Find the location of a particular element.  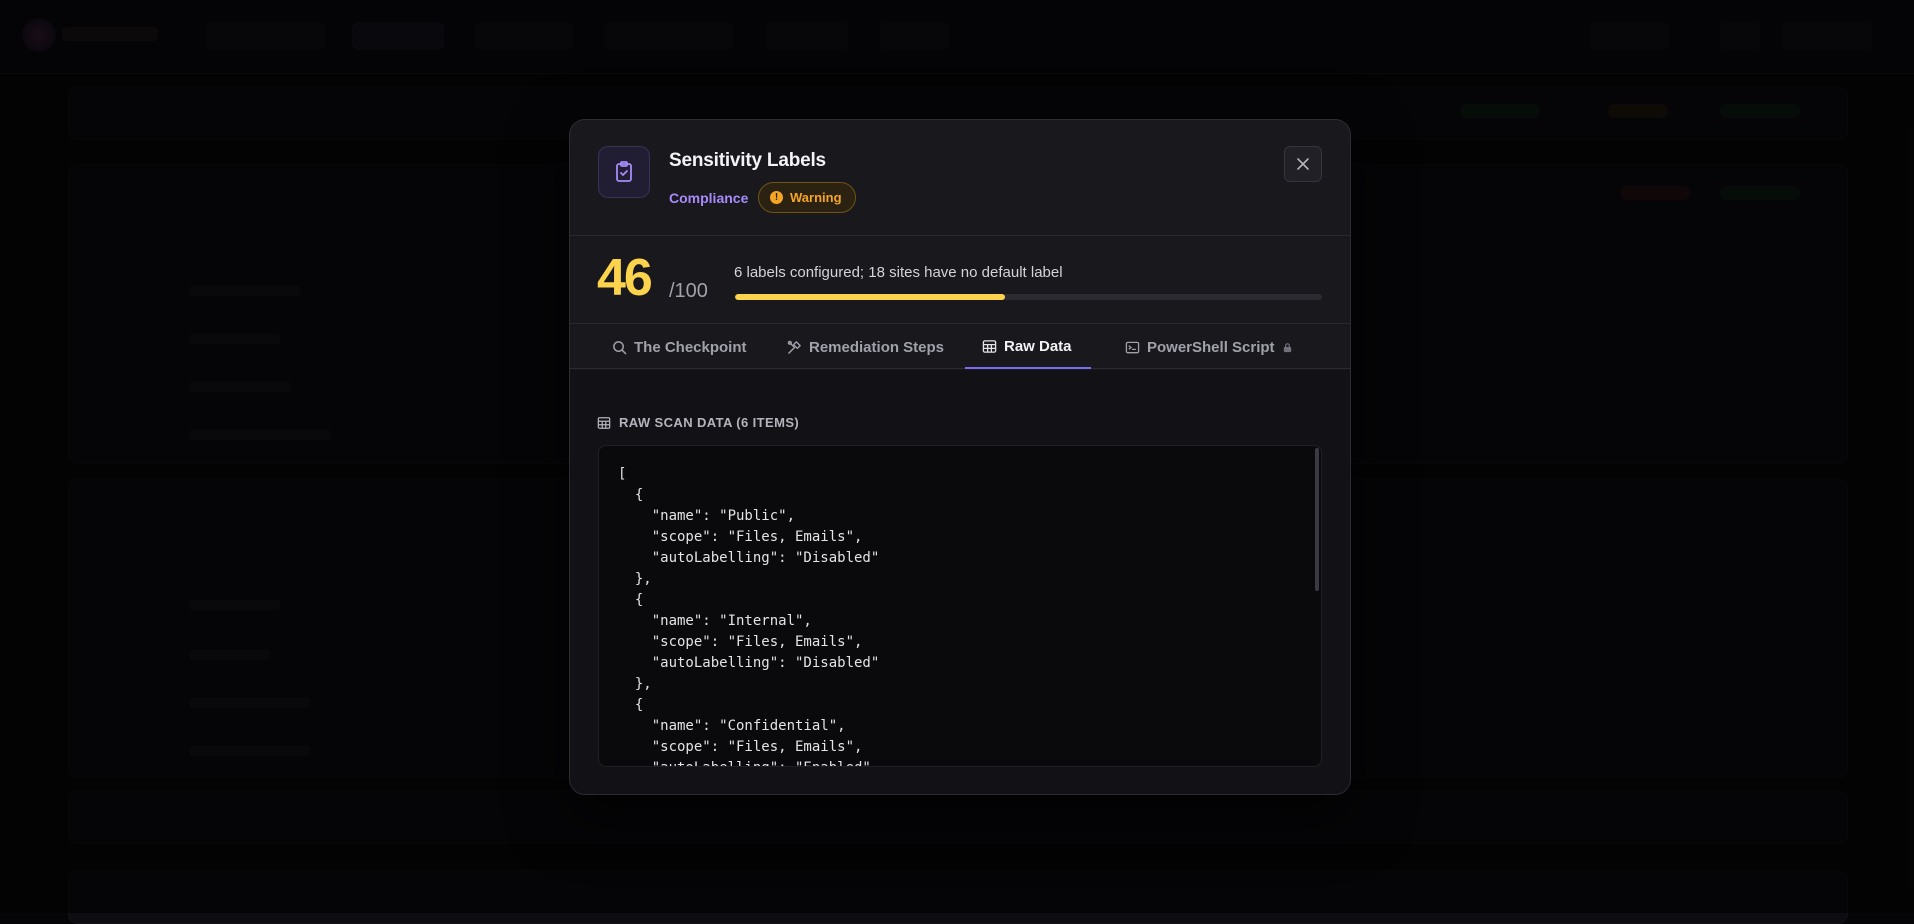

close-button is located at coordinates (1303, 164).